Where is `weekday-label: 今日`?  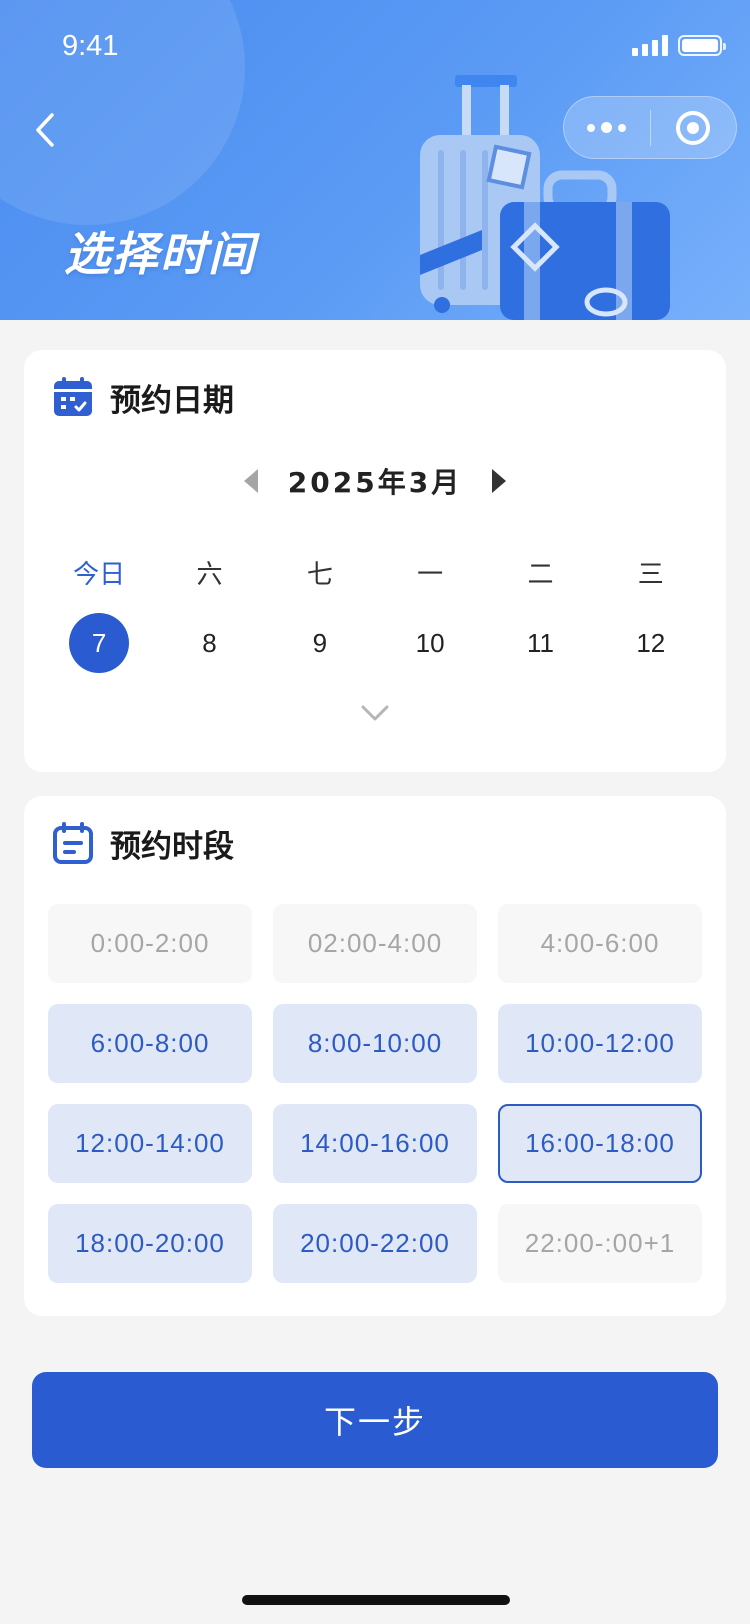 weekday-label: 今日 is located at coordinates (99, 575).